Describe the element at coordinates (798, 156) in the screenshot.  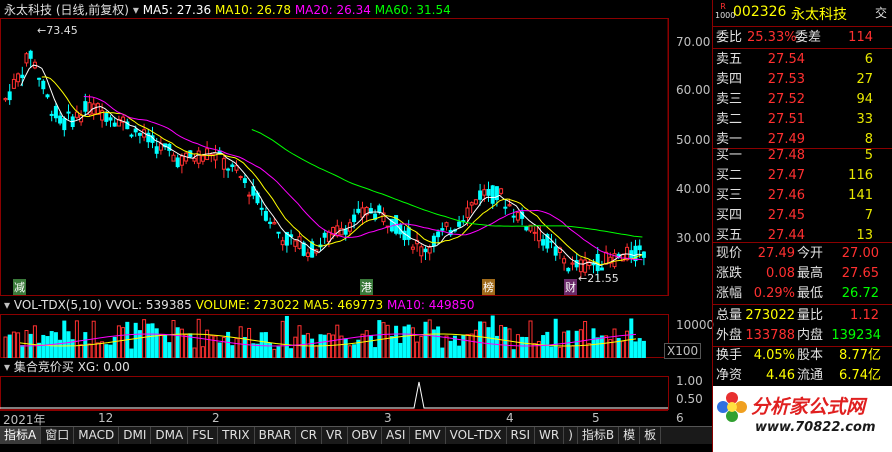
I see `buy-row: 买一 27.48 5` at that location.